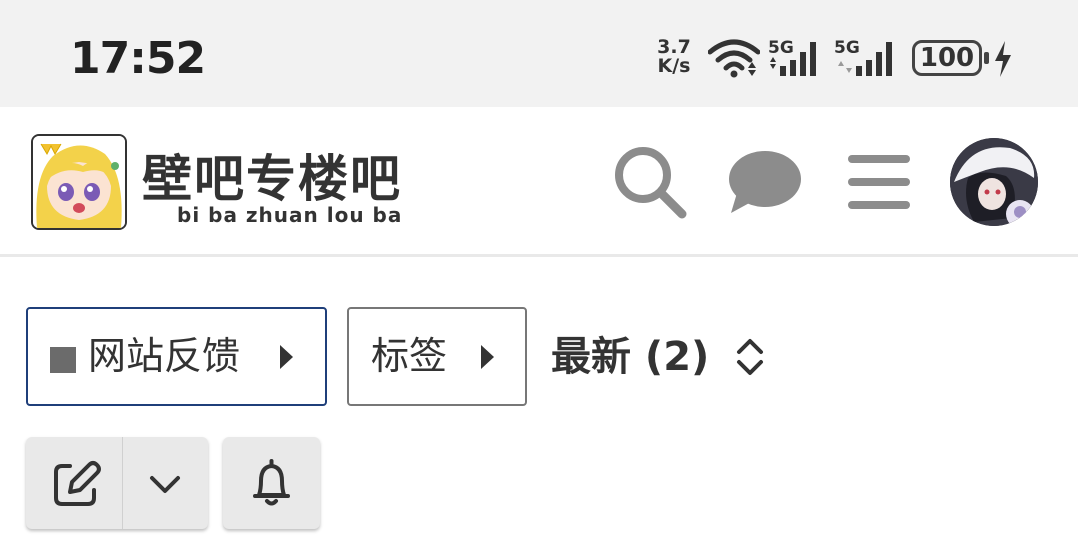 The height and width of the screenshot is (539, 1078). Describe the element at coordinates (734, 58) in the screenshot. I see `wifi-icon` at that location.